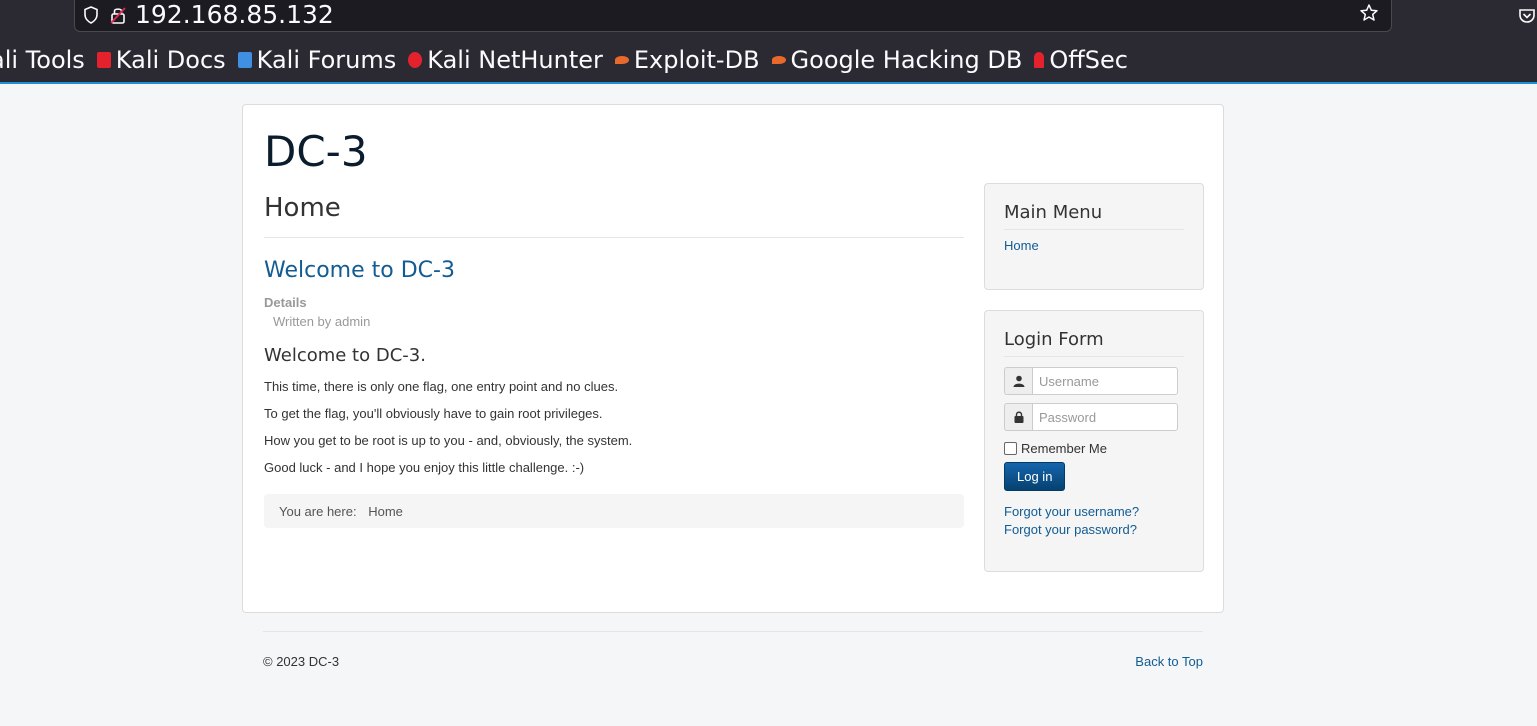 This screenshot has height=726, width=1537. Describe the element at coordinates (42, 60) in the screenshot. I see `bookmark-kali-tools: ali Tools` at that location.